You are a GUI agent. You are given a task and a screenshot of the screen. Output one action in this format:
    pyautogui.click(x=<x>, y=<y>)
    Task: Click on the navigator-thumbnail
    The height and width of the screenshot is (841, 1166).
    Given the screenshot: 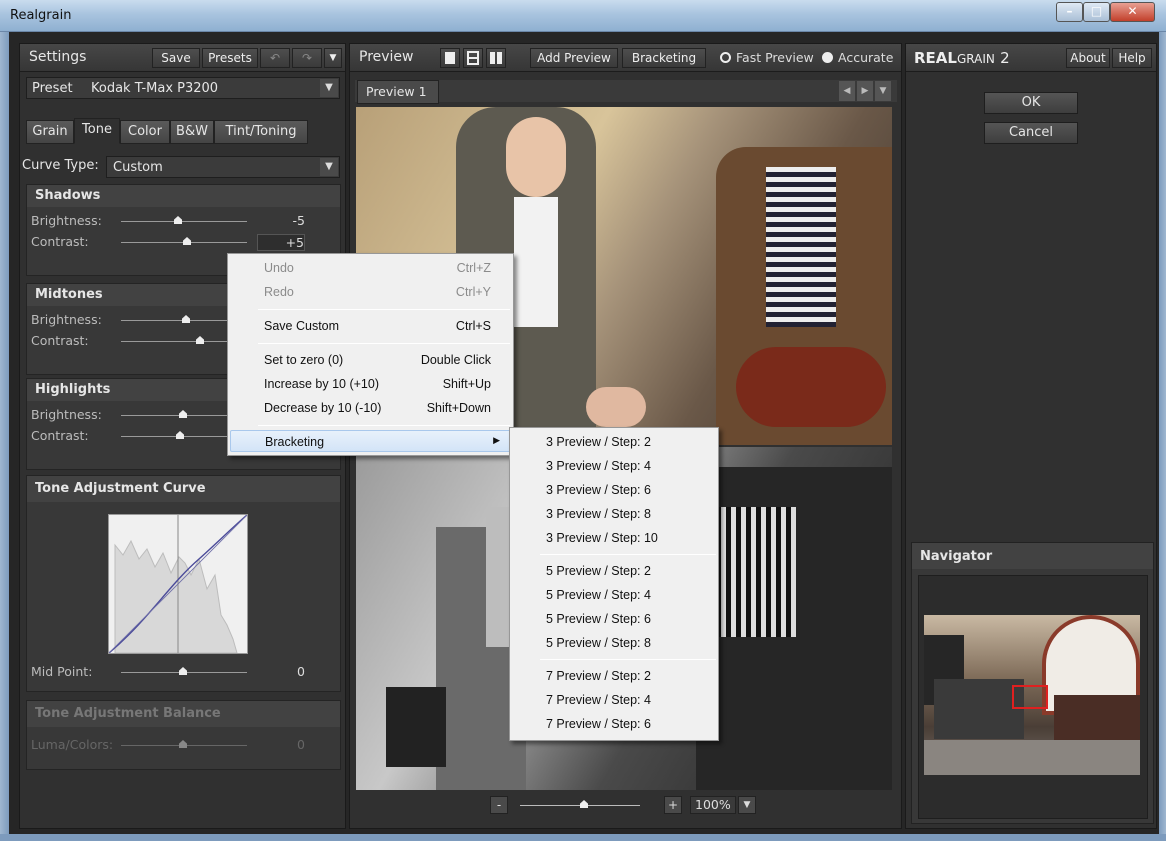 What is the action you would take?
    pyautogui.click(x=1032, y=695)
    